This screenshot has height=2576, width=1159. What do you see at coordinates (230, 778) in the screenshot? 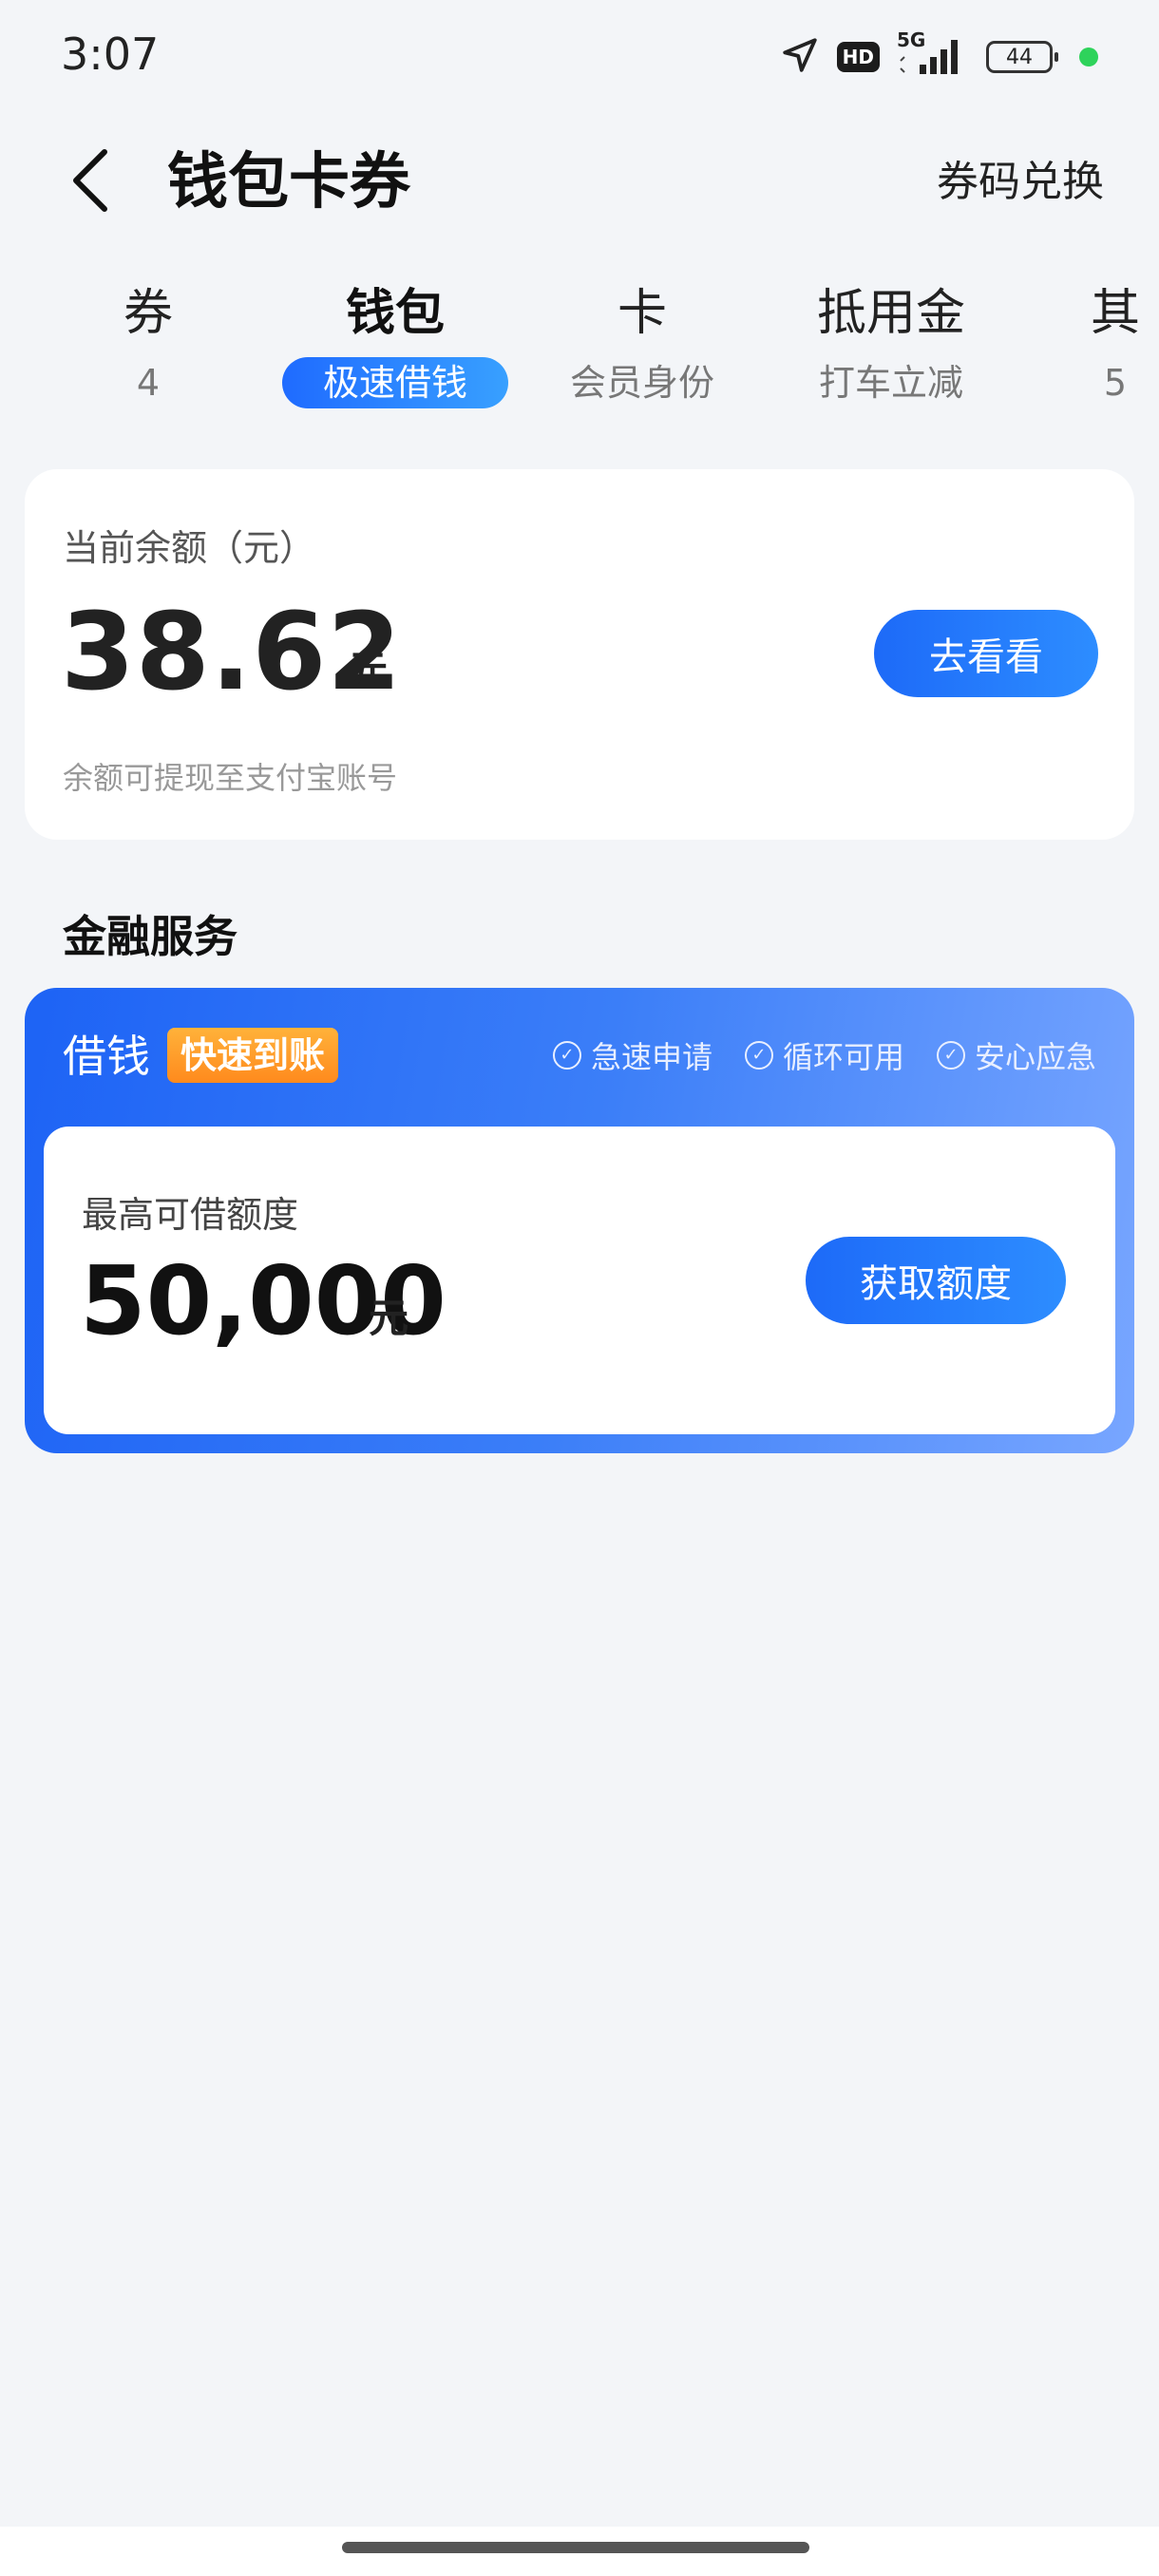
I see `balance-note: 余额可提现至支付宝账号` at bounding box center [230, 778].